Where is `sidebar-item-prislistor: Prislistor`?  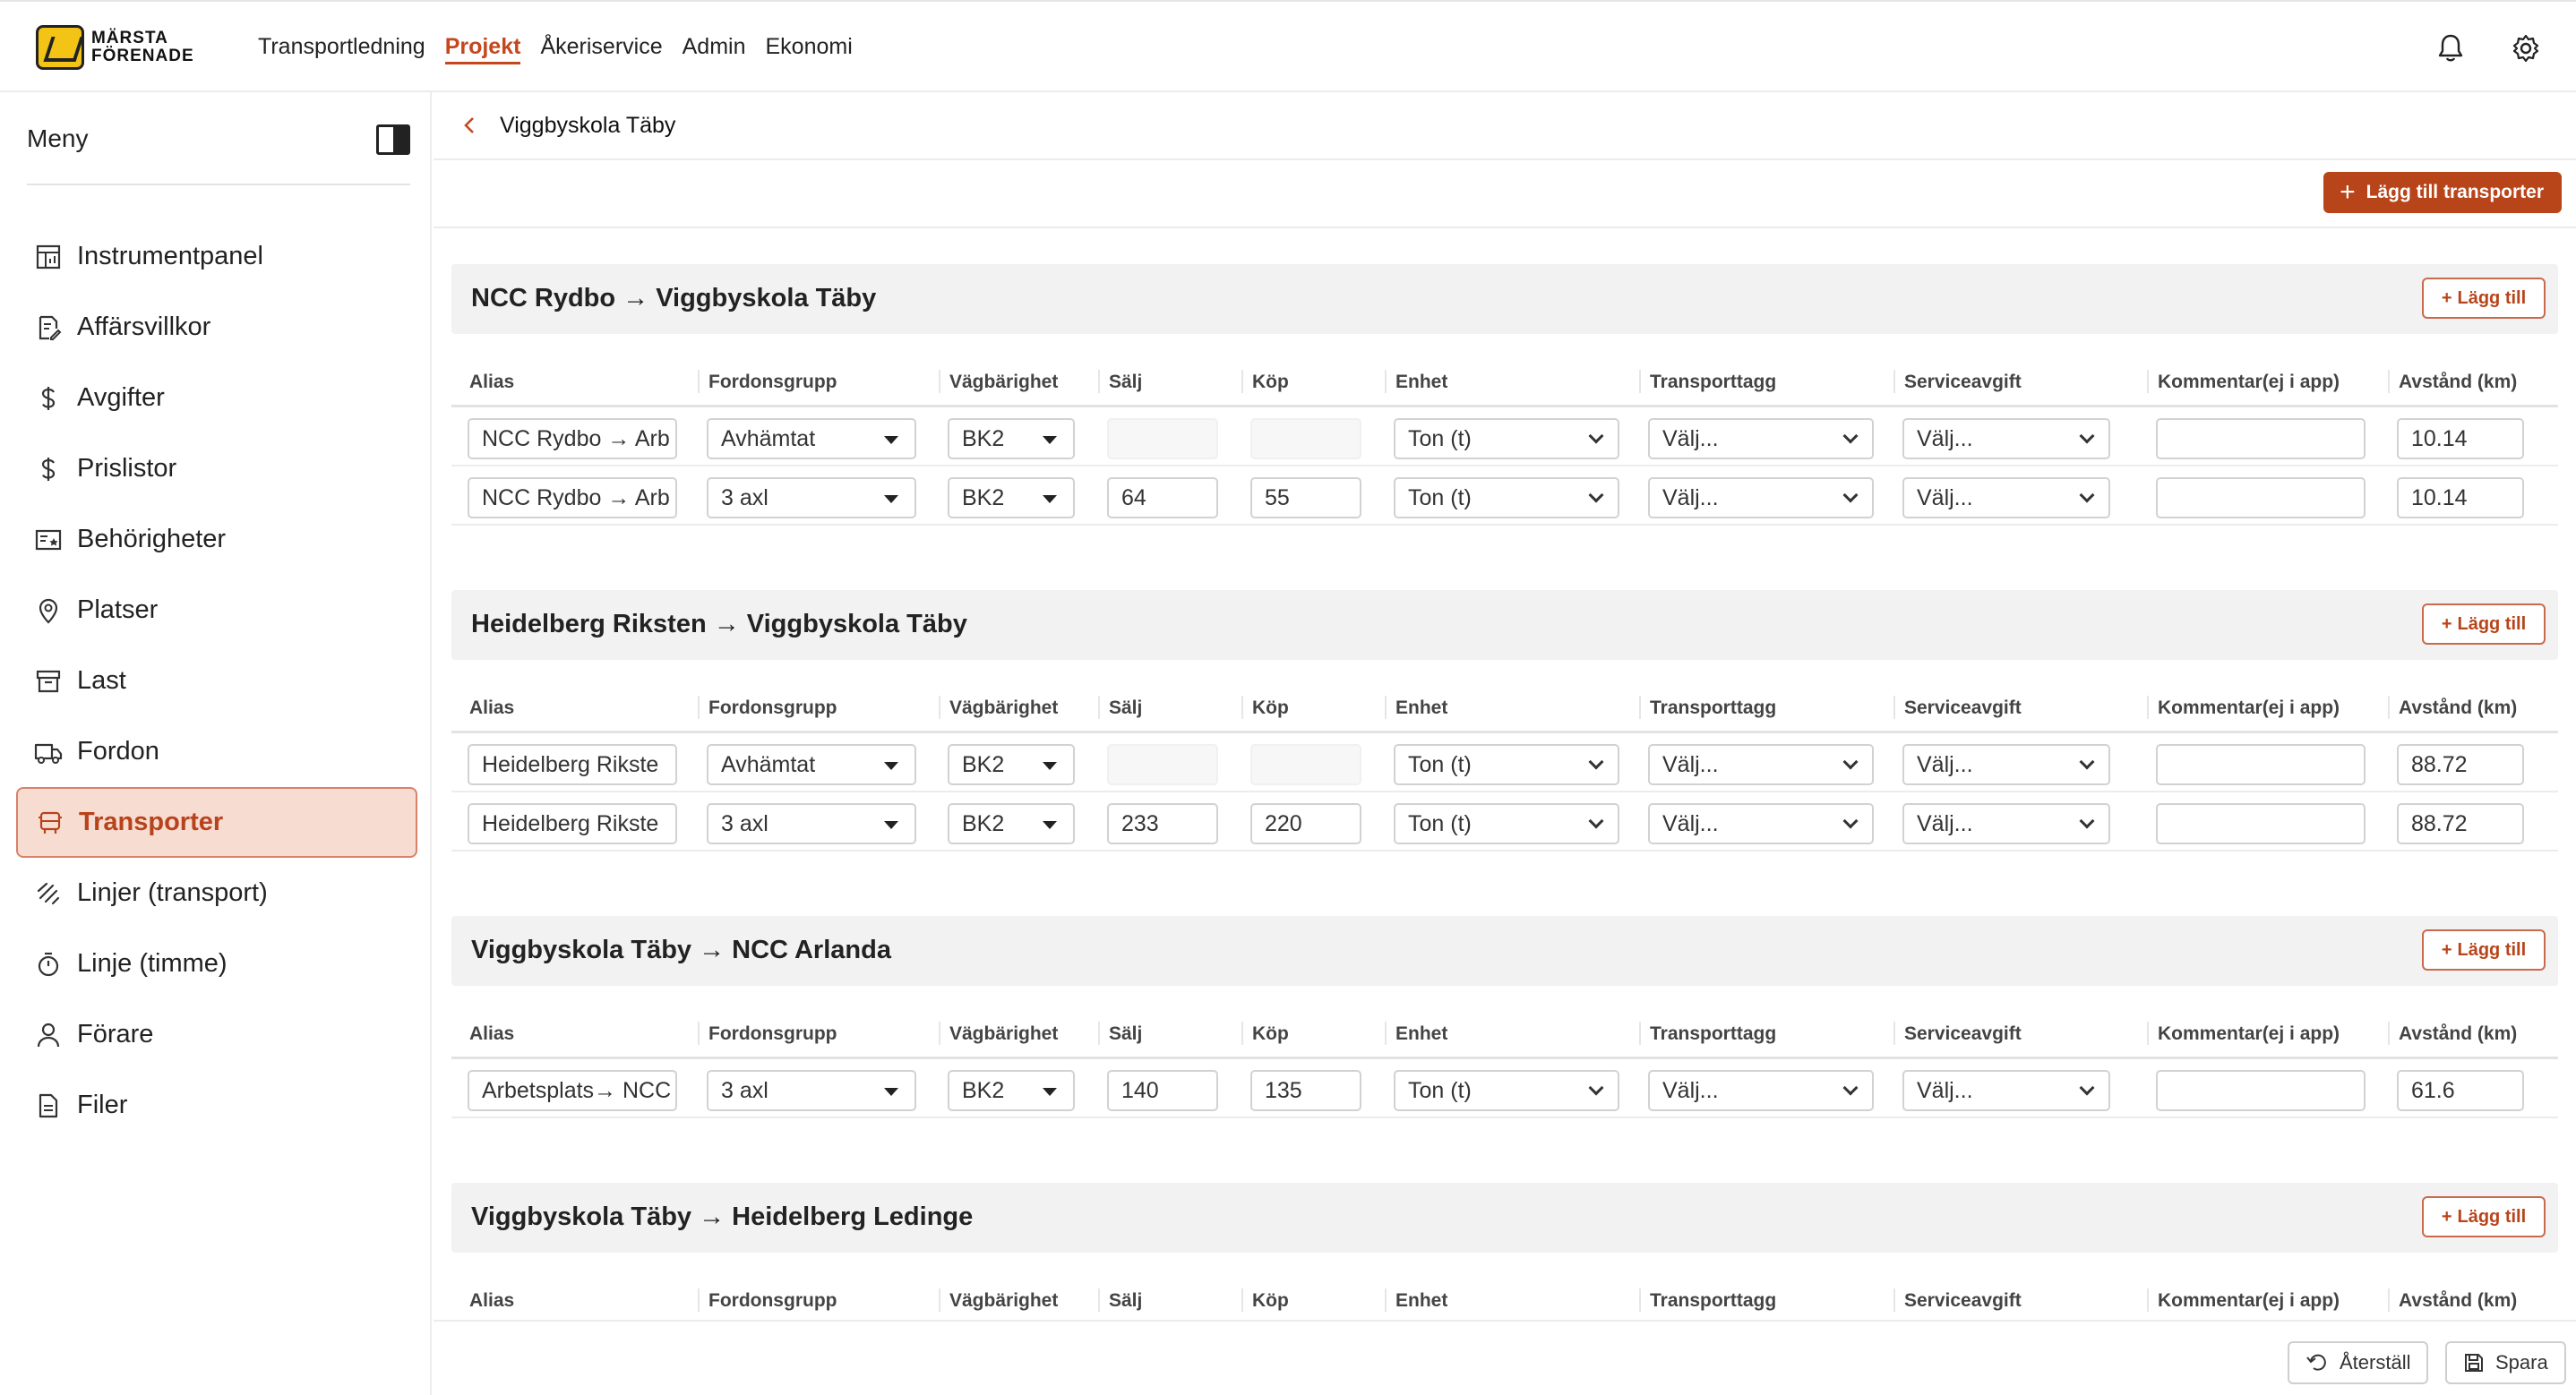 sidebar-item-prislistor: Prislistor is located at coordinates (216, 468).